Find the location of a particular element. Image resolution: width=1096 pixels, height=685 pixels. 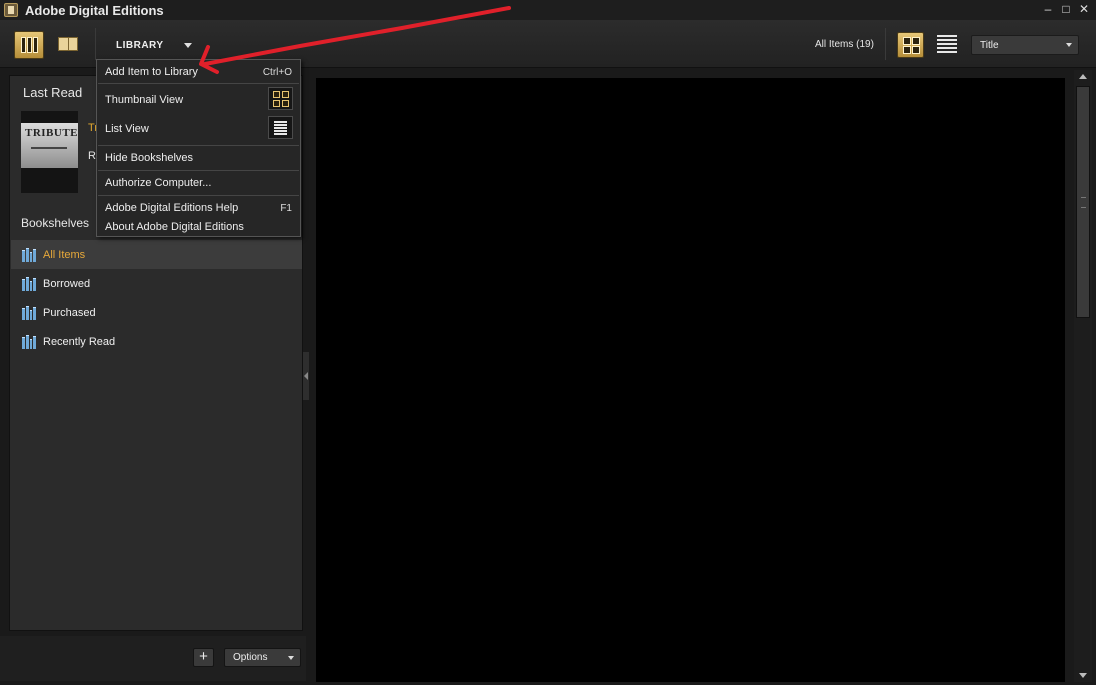

reading-view-button is located at coordinates (68, 44).